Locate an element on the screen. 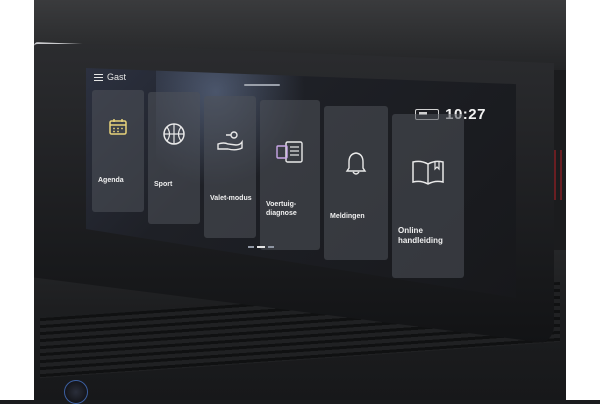 This screenshot has width=600, height=404. tile-notifications: Meldingen is located at coordinates (356, 183).